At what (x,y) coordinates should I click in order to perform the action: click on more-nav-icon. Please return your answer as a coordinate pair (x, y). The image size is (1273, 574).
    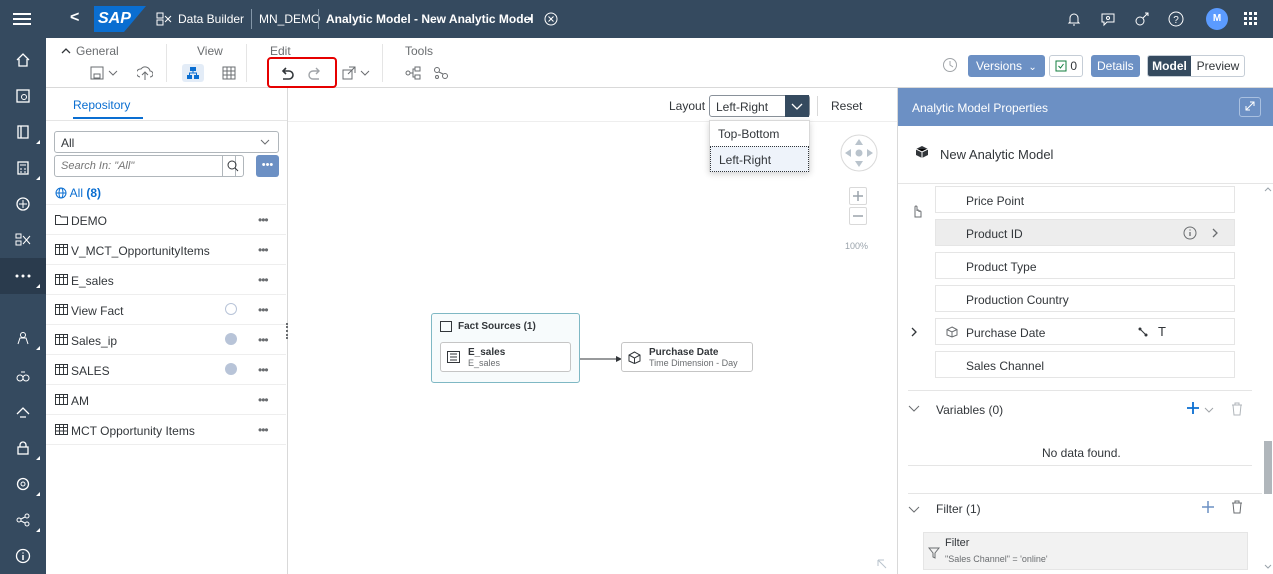
    Looking at the image, I should click on (23, 276).